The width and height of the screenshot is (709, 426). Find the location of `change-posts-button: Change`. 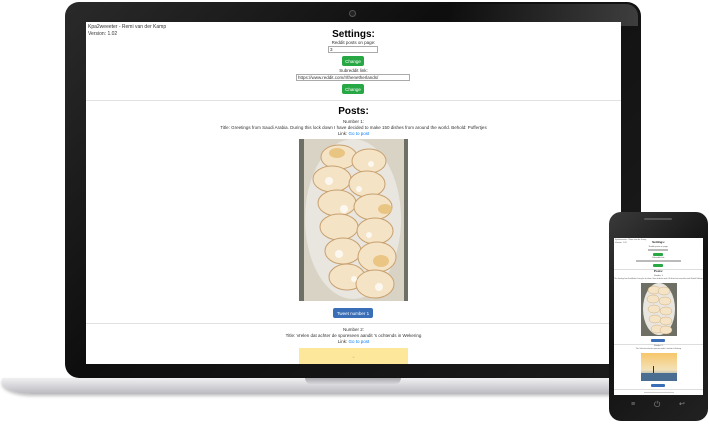

change-posts-button: Change is located at coordinates (353, 61).